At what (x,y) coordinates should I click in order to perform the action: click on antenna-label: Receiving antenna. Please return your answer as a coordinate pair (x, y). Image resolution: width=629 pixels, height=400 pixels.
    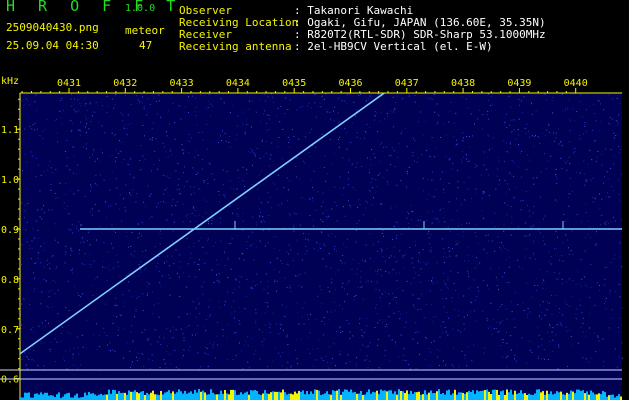
    Looking at the image, I should click on (235, 46).